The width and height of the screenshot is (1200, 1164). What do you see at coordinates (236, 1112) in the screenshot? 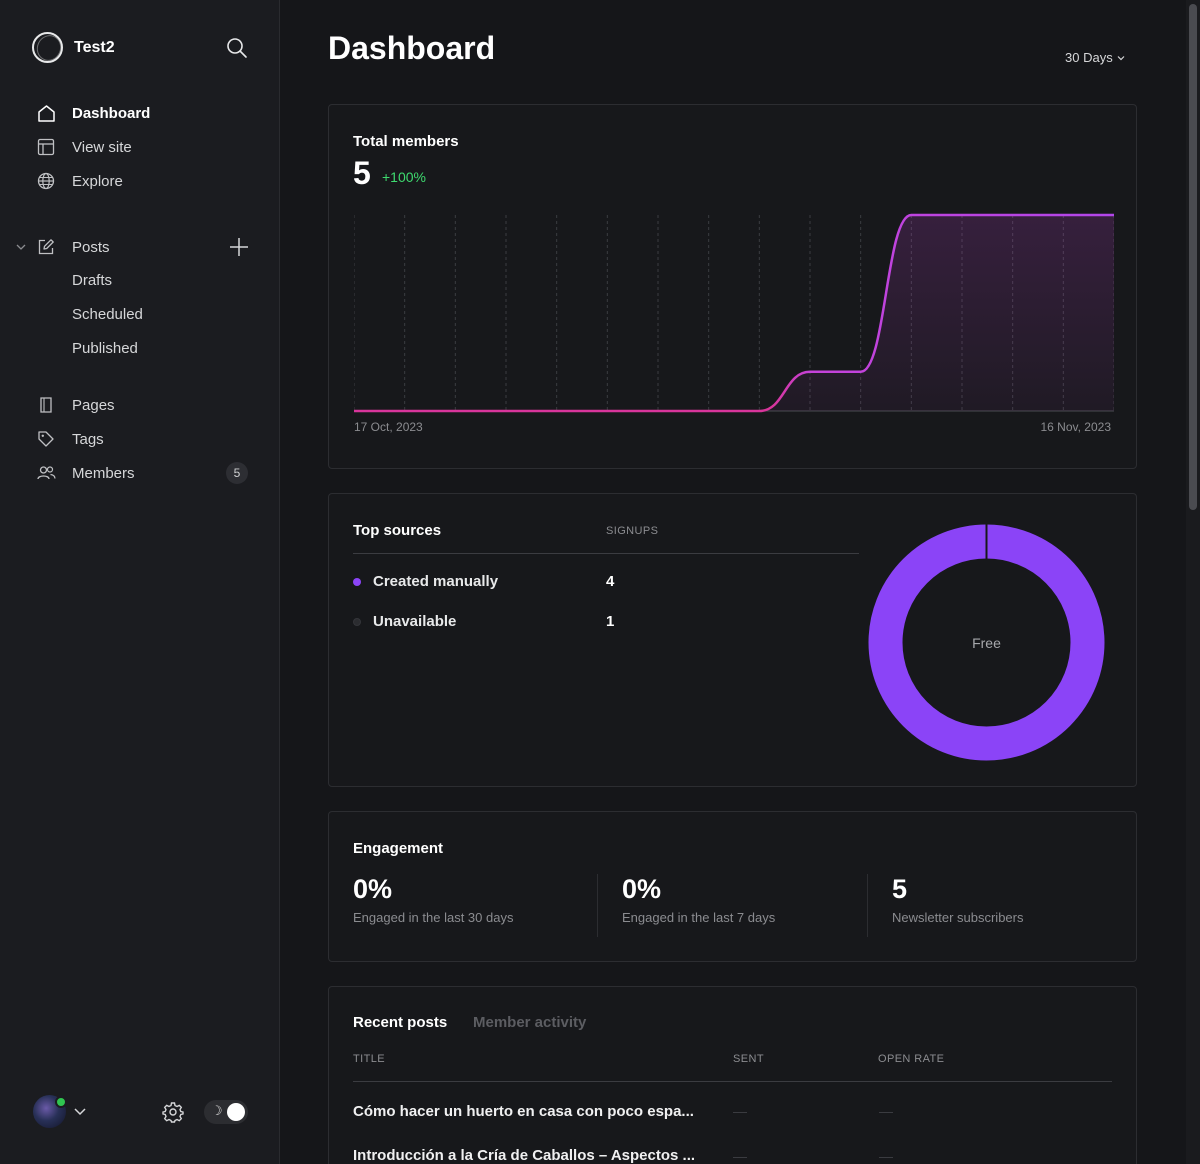
I see `toggle-knob` at bounding box center [236, 1112].